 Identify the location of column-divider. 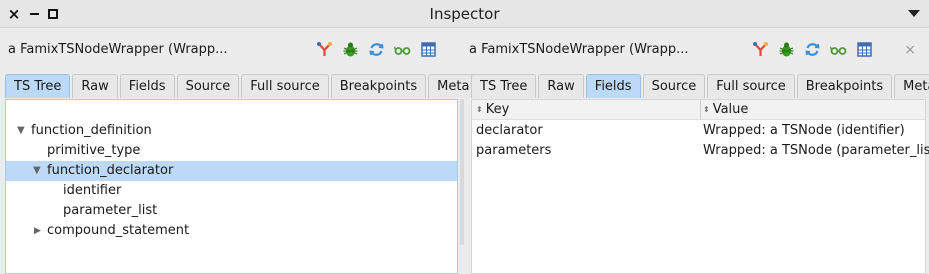
(700, 110).